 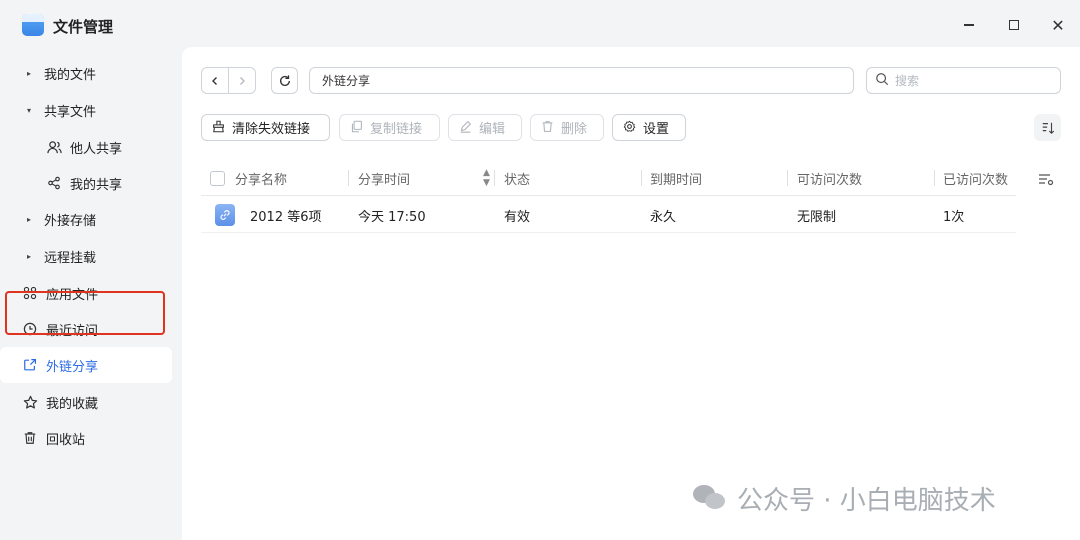 I want to click on maximize-button, so click(x=1014, y=25).